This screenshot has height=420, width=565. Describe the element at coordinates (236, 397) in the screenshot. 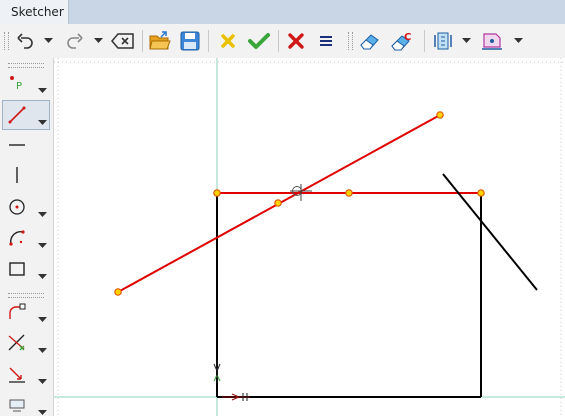

I see `horizontal-constraint-marker` at that location.